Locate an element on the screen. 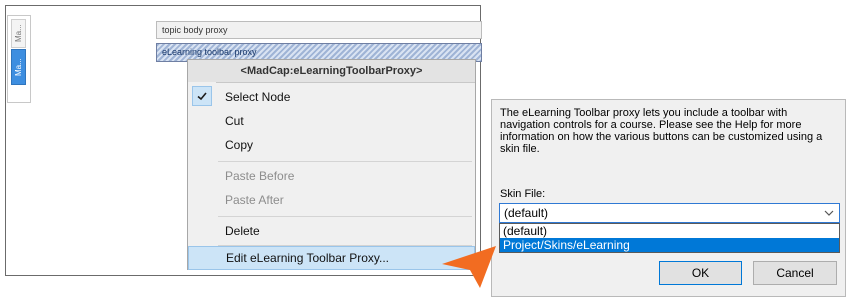 This screenshot has height=297, width=846. skin-file-dropdown-list: (default) Project/Skins/eLearning is located at coordinates (669, 238).